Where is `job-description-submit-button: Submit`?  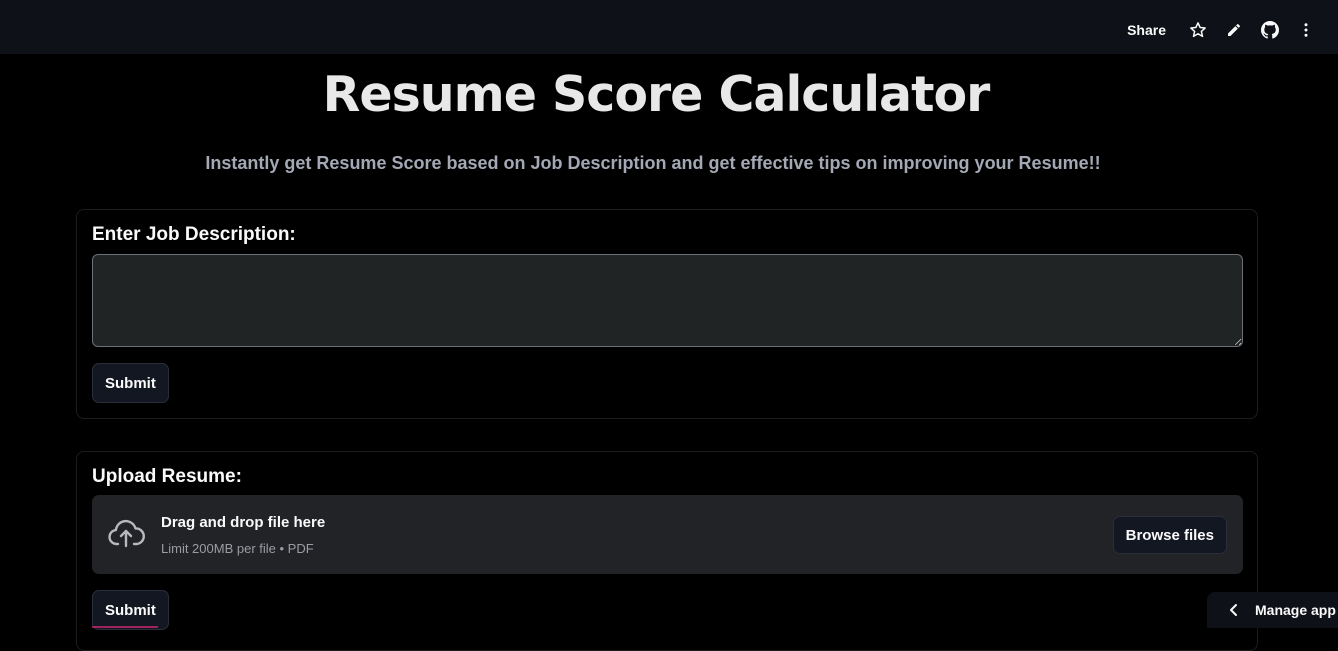 job-description-submit-button: Submit is located at coordinates (130, 383).